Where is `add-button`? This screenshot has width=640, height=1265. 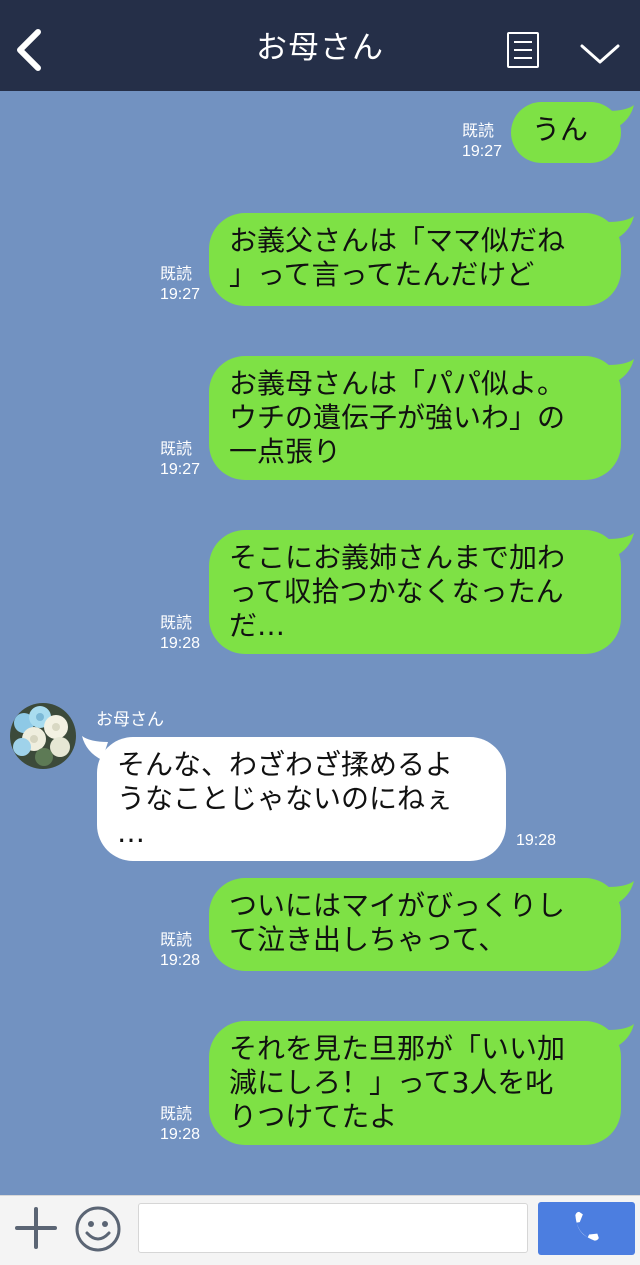
add-button is located at coordinates (36, 1228).